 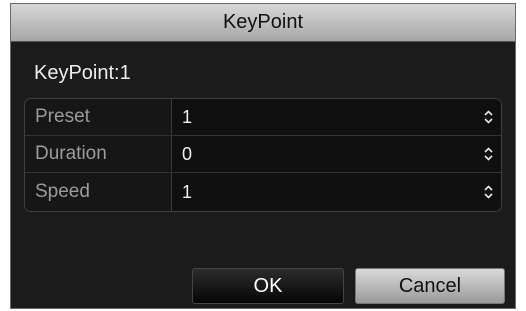 I want to click on duration-label: Duration, so click(x=98, y=154).